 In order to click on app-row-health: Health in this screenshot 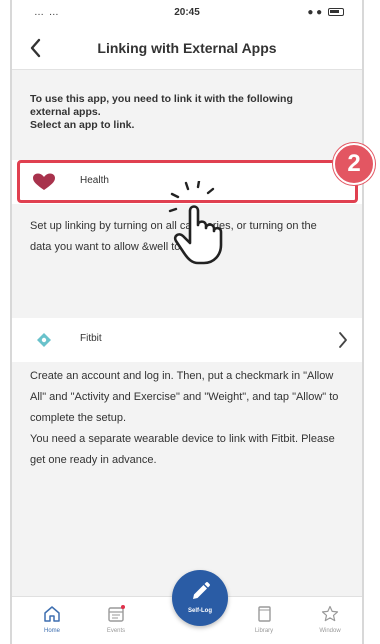, I will do `click(187, 182)`.